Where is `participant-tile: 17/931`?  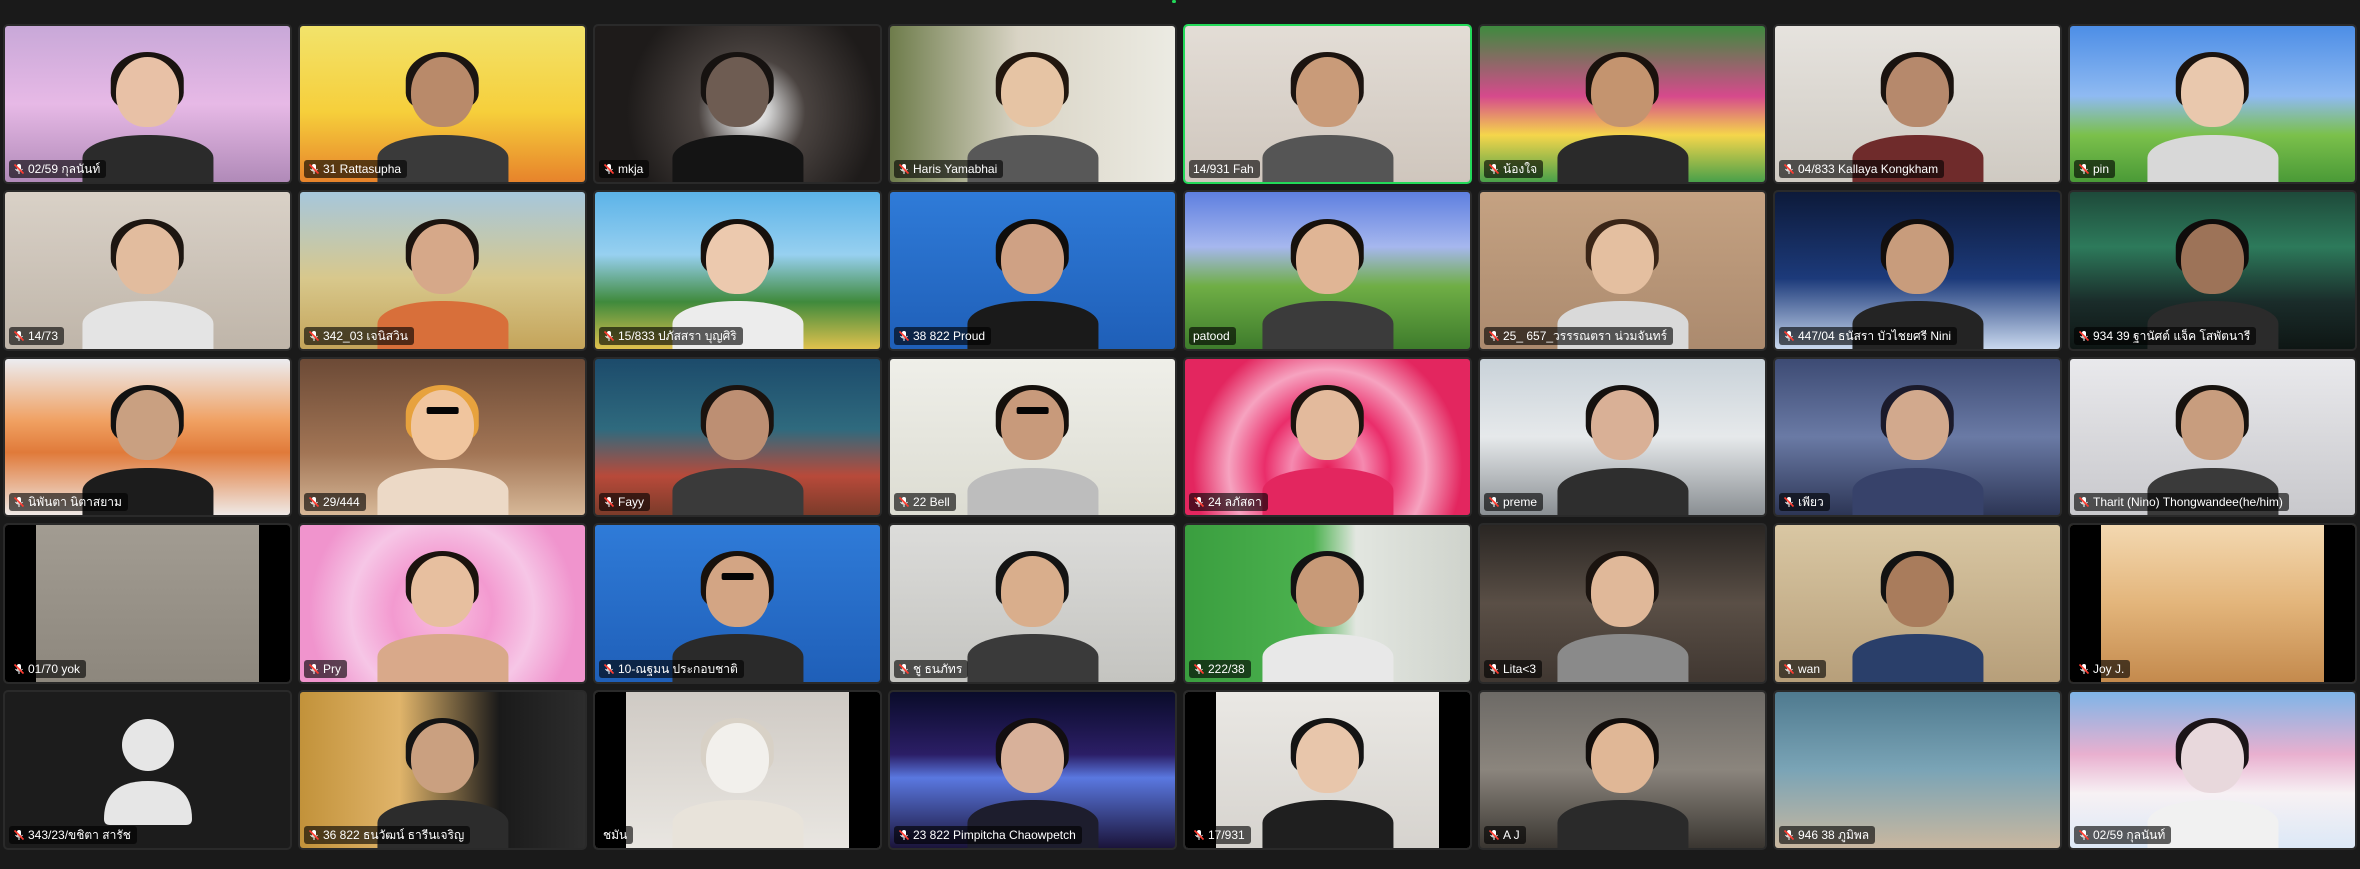
participant-tile: 17/931 is located at coordinates (1327, 769).